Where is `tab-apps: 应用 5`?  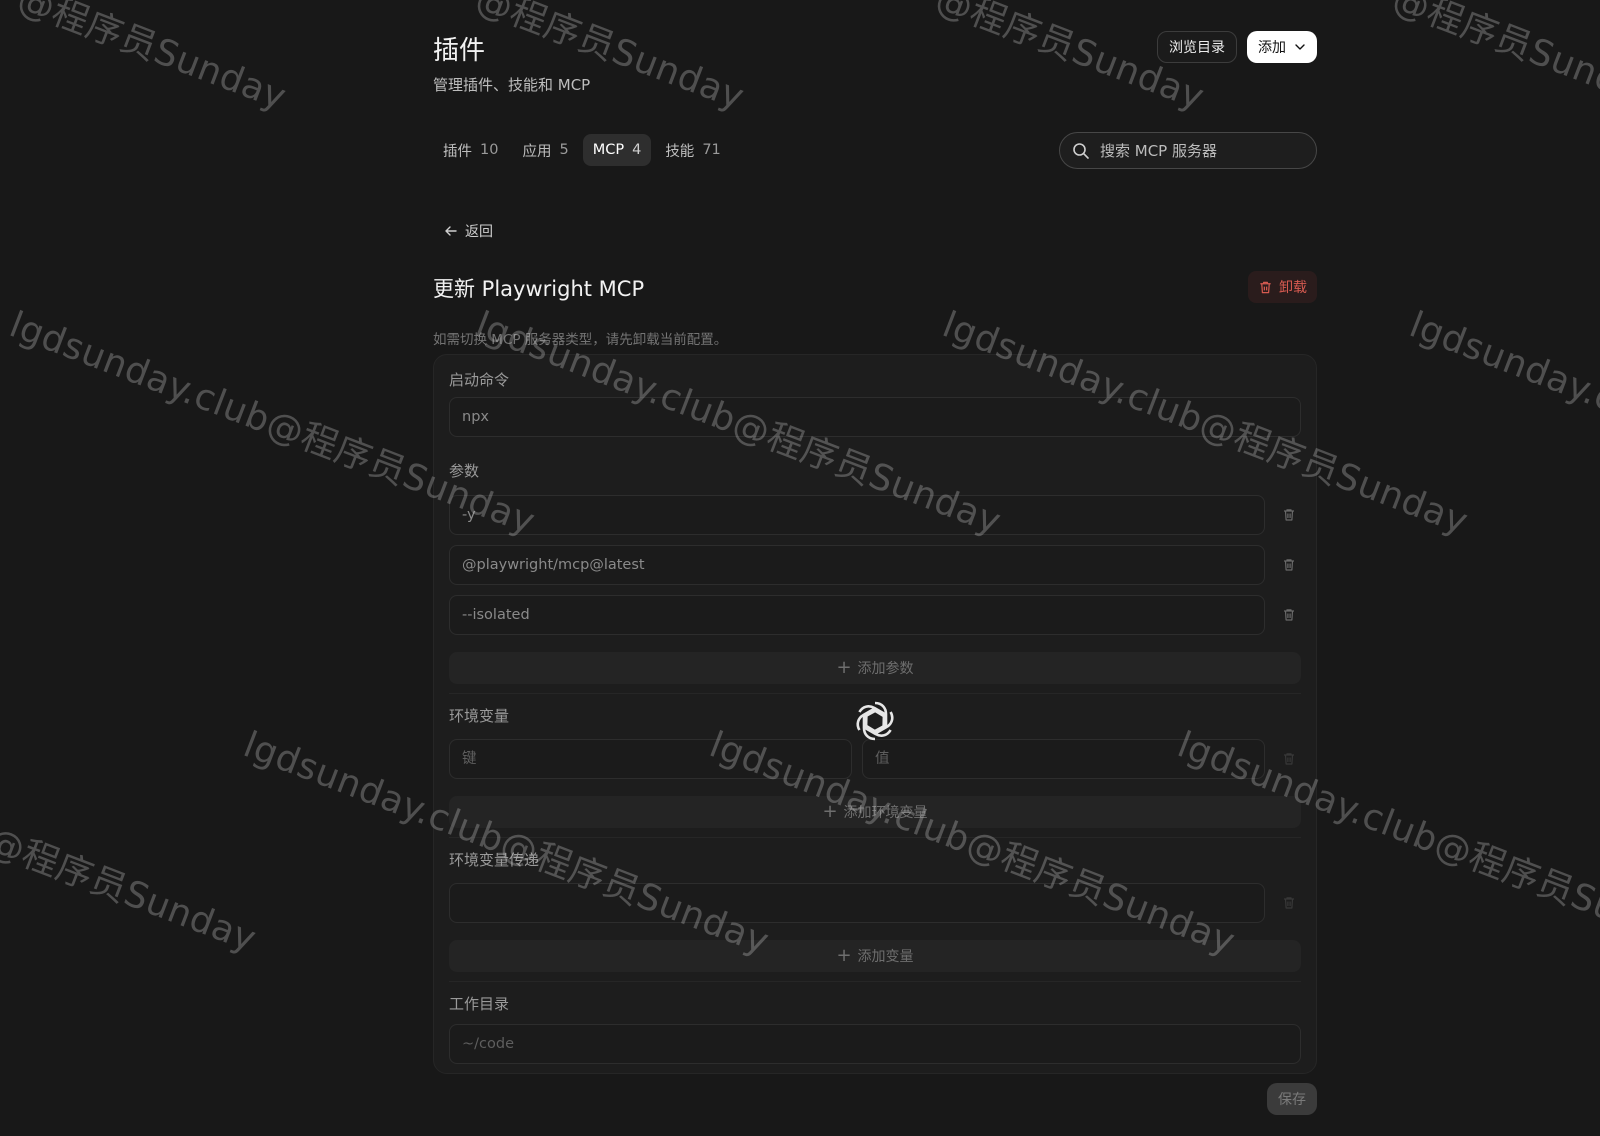 tab-apps: 应用 5 is located at coordinates (545, 150).